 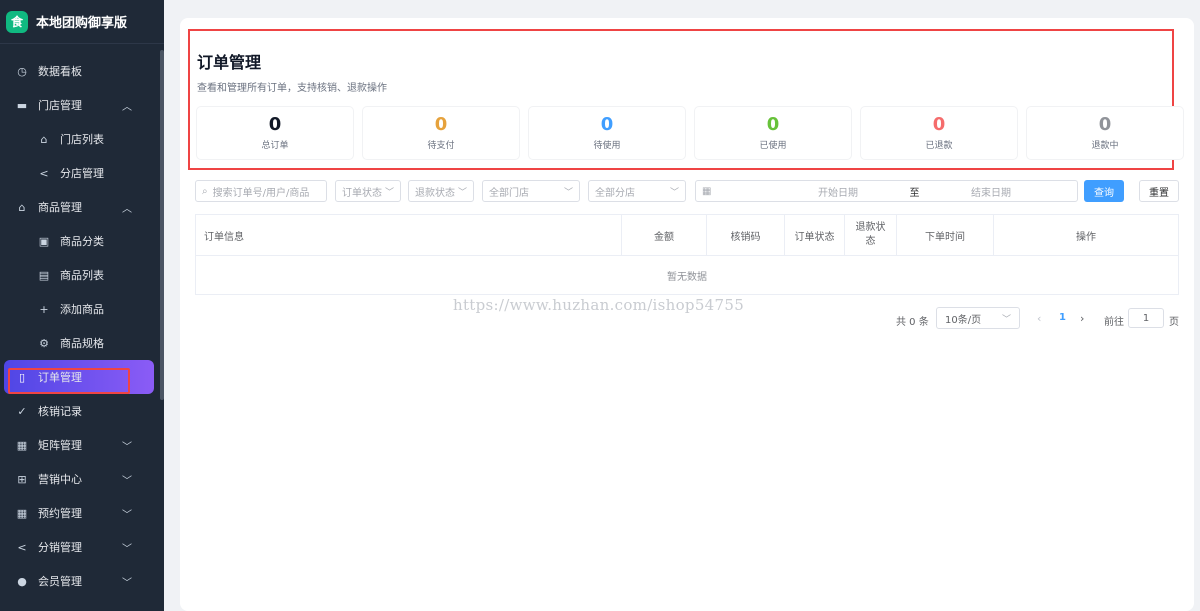 What do you see at coordinates (939, 146) in the screenshot?
I see `stat-label: 已退款` at bounding box center [939, 146].